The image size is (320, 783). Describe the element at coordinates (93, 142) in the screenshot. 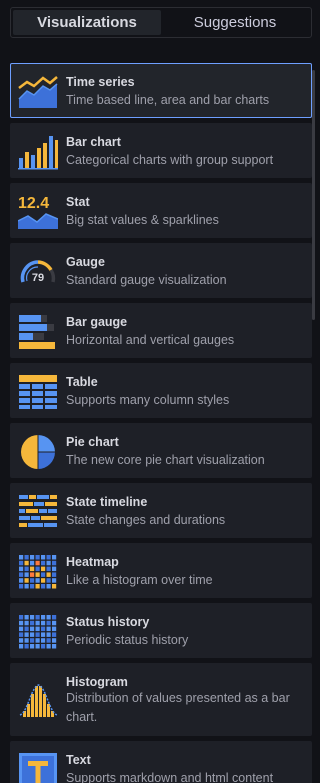

I see `viz-title: Bar chart` at that location.